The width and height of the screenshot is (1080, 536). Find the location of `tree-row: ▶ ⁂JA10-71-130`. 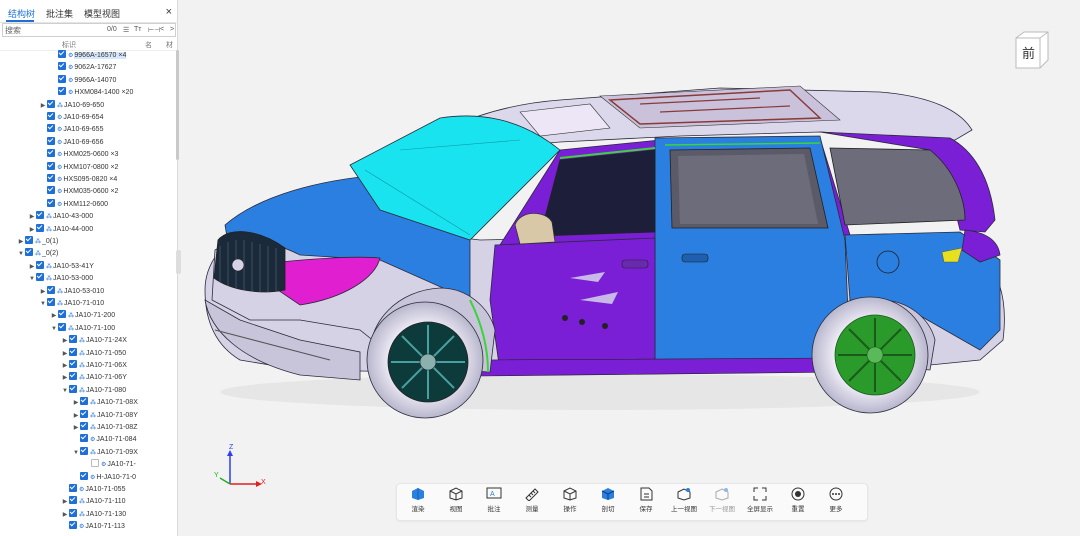

tree-row: ▶ ⁂JA10-71-130 is located at coordinates (93, 514).